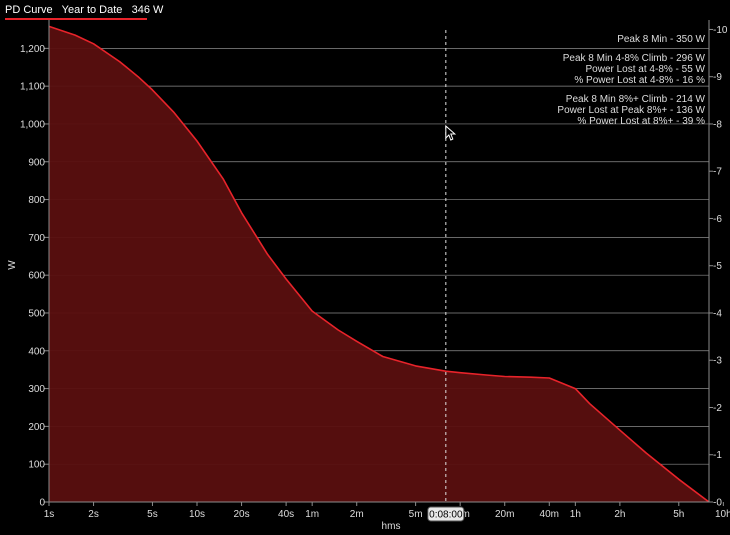 The image size is (730, 535). I want to click on x-tick-label: 1h, so click(575, 514).